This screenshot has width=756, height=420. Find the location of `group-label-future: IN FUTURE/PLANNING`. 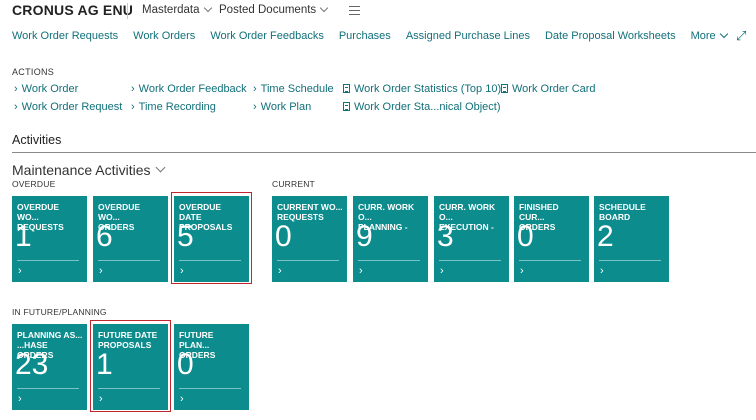

group-label-future: IN FUTURE/PLANNING is located at coordinates (59, 312).